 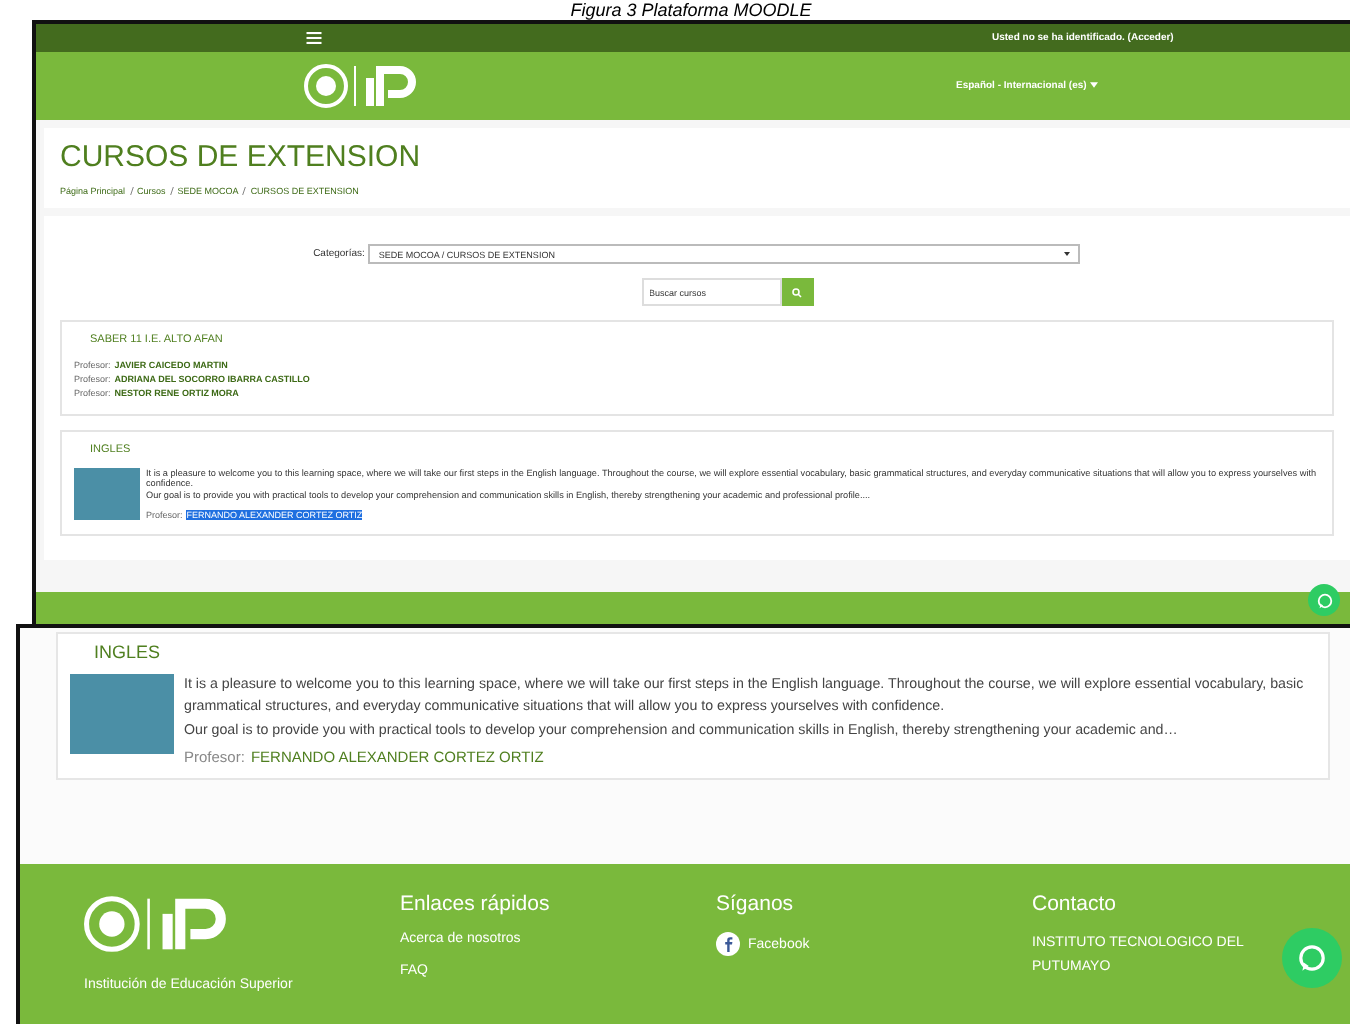 I want to click on page-title: CURSOS DE EXTENSION, so click(x=241, y=157).